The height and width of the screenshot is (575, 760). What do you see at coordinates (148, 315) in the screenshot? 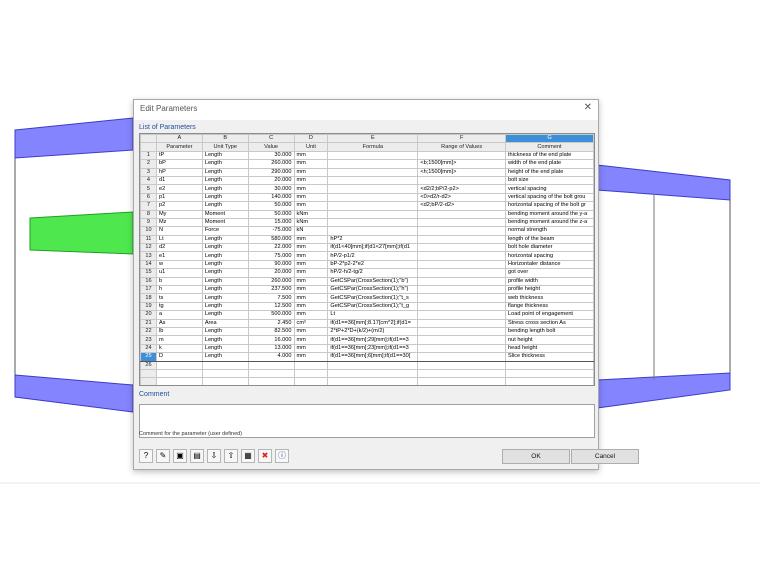
I see `row-number: 20` at bounding box center [148, 315].